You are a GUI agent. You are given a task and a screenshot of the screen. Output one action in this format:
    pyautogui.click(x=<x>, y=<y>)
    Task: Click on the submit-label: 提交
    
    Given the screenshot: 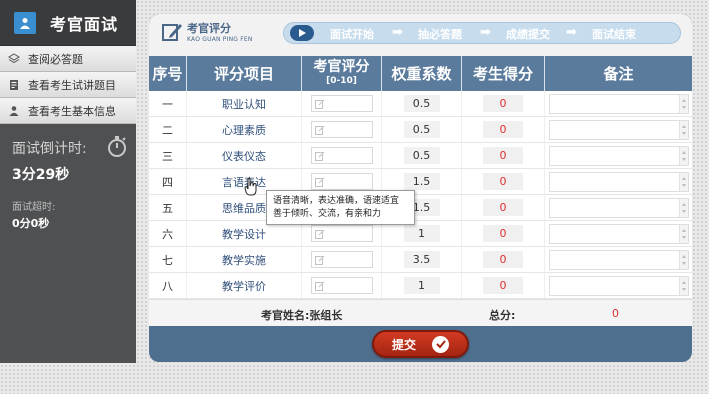 What is the action you would take?
    pyautogui.click(x=403, y=344)
    